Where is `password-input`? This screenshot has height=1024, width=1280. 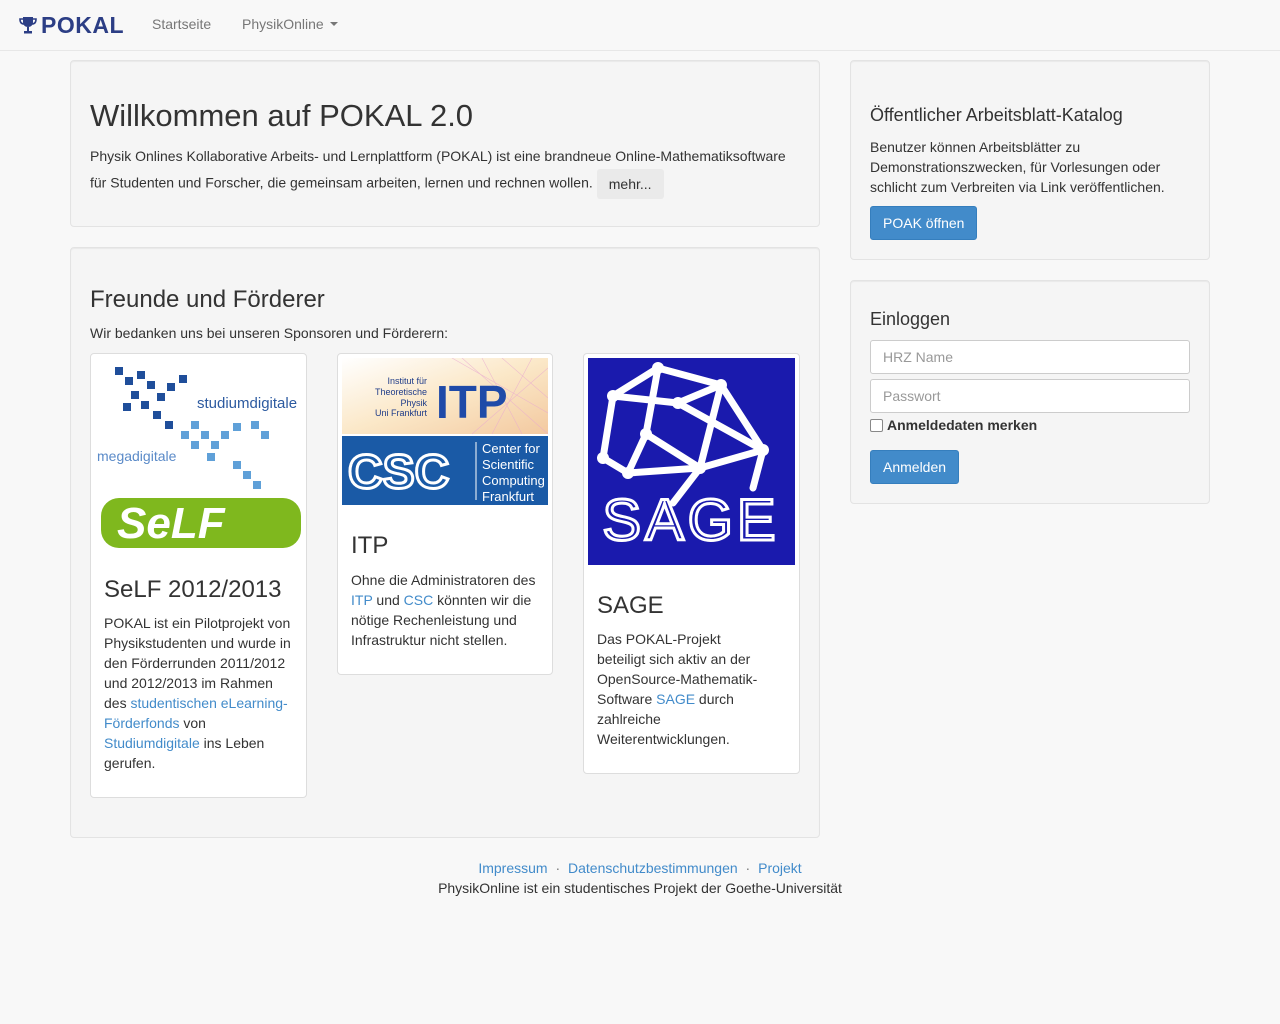
password-input is located at coordinates (1030, 396).